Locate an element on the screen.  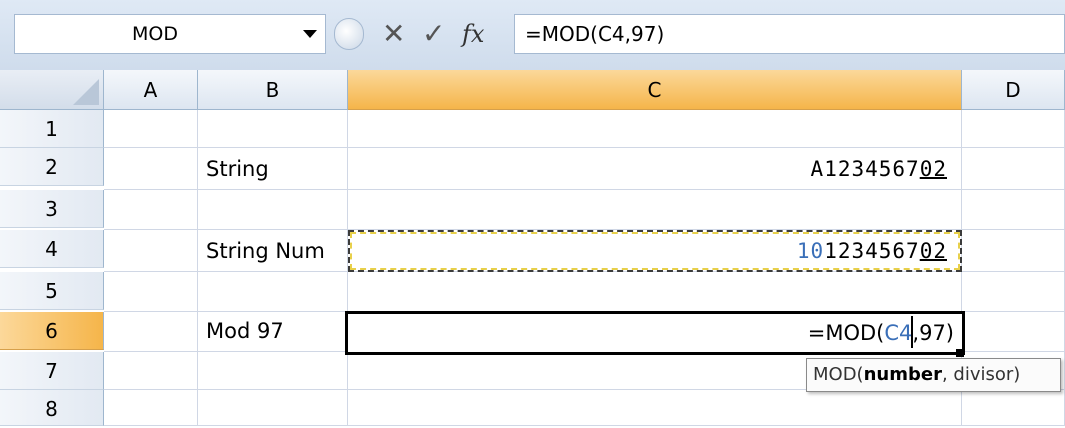
row-header-6: 6 is located at coordinates (52, 331).